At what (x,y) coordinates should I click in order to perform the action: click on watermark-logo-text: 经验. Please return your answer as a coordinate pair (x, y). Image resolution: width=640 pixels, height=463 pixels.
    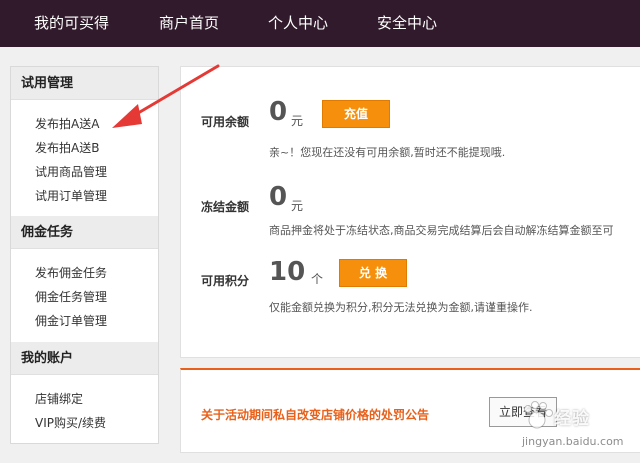
    Looking at the image, I should click on (572, 419).